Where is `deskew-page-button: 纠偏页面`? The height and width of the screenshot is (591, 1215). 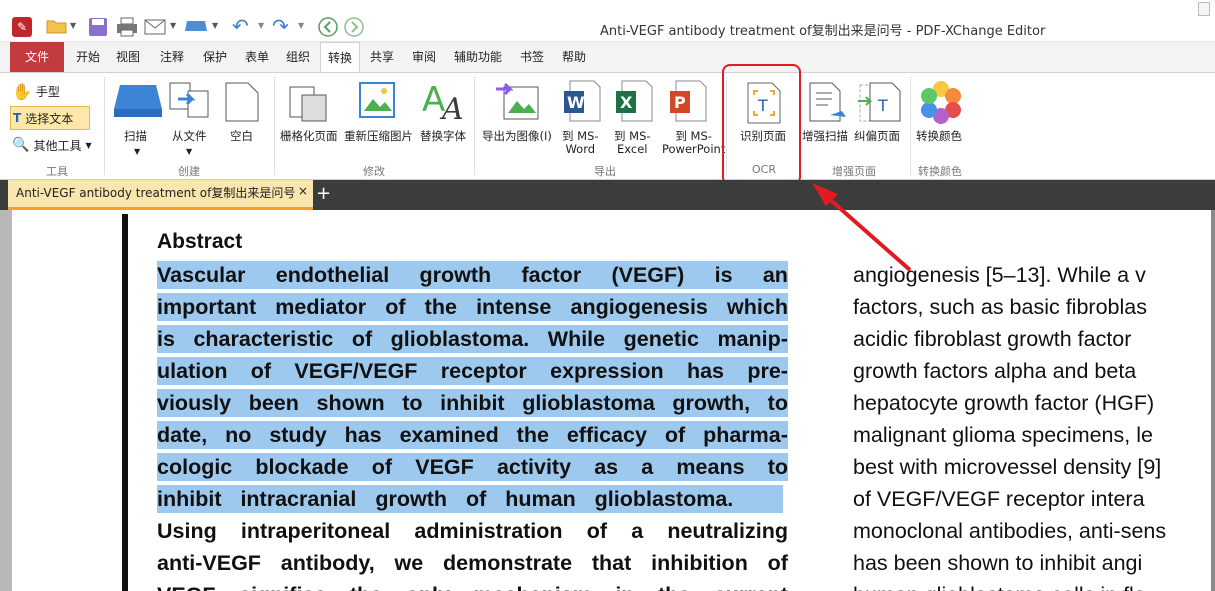 deskew-page-button: 纠偏页面 is located at coordinates (877, 136).